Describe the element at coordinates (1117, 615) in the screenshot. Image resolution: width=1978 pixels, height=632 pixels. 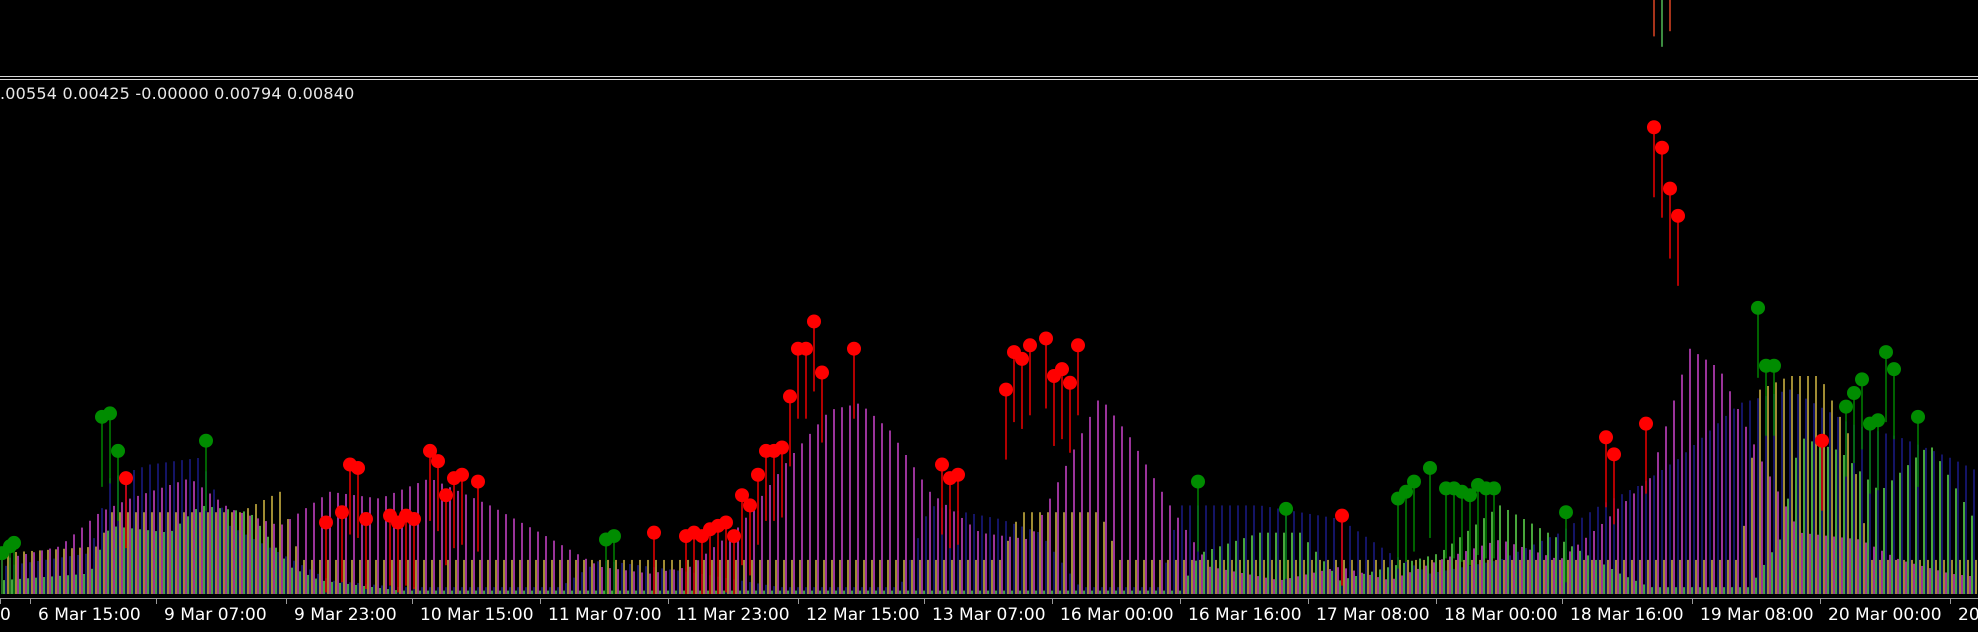
I see `time-axis-label: 16 Mar 00:00` at that location.